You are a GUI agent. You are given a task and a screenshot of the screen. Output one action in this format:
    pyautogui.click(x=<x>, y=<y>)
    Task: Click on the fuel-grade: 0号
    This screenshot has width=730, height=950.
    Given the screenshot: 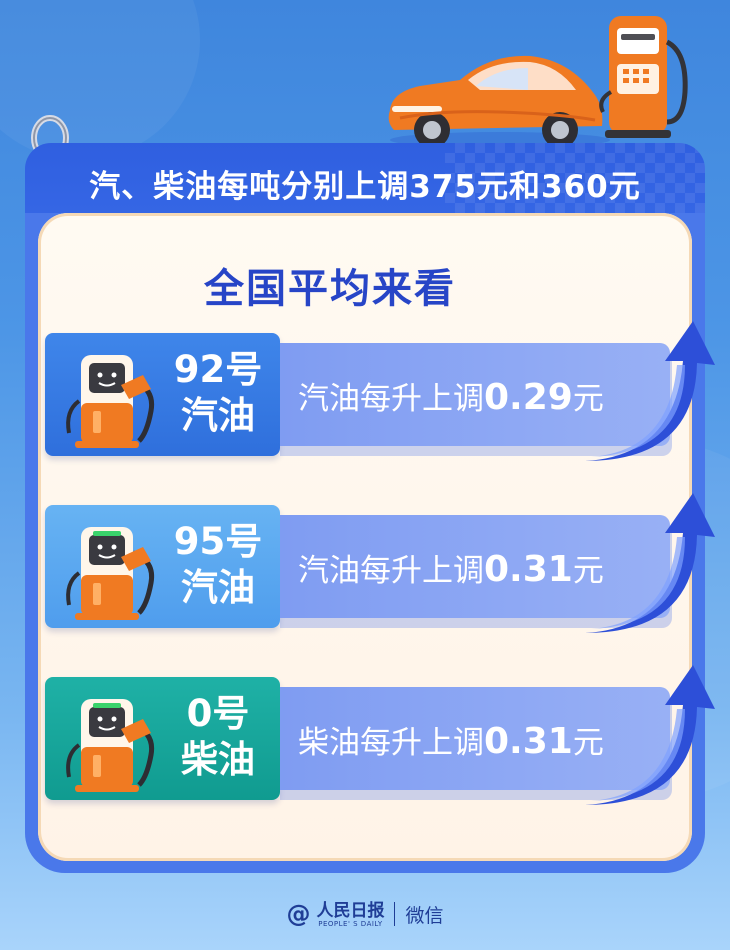 What is the action you would take?
    pyautogui.click(x=218, y=713)
    